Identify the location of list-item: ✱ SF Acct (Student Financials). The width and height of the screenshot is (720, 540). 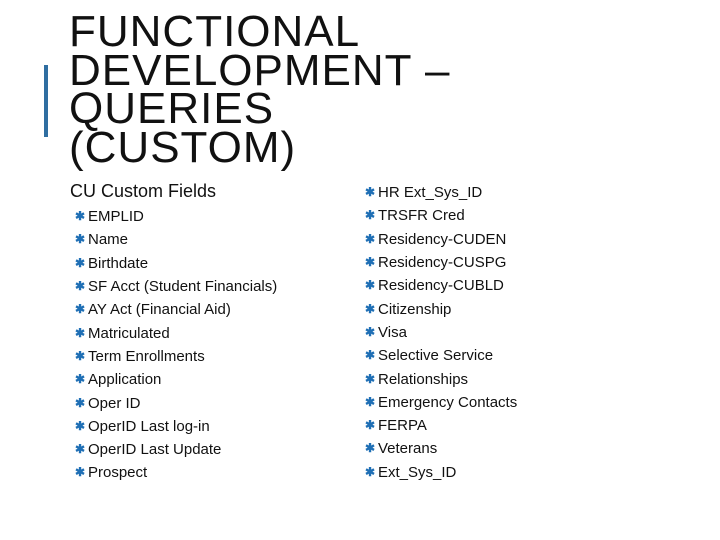
(176, 286).